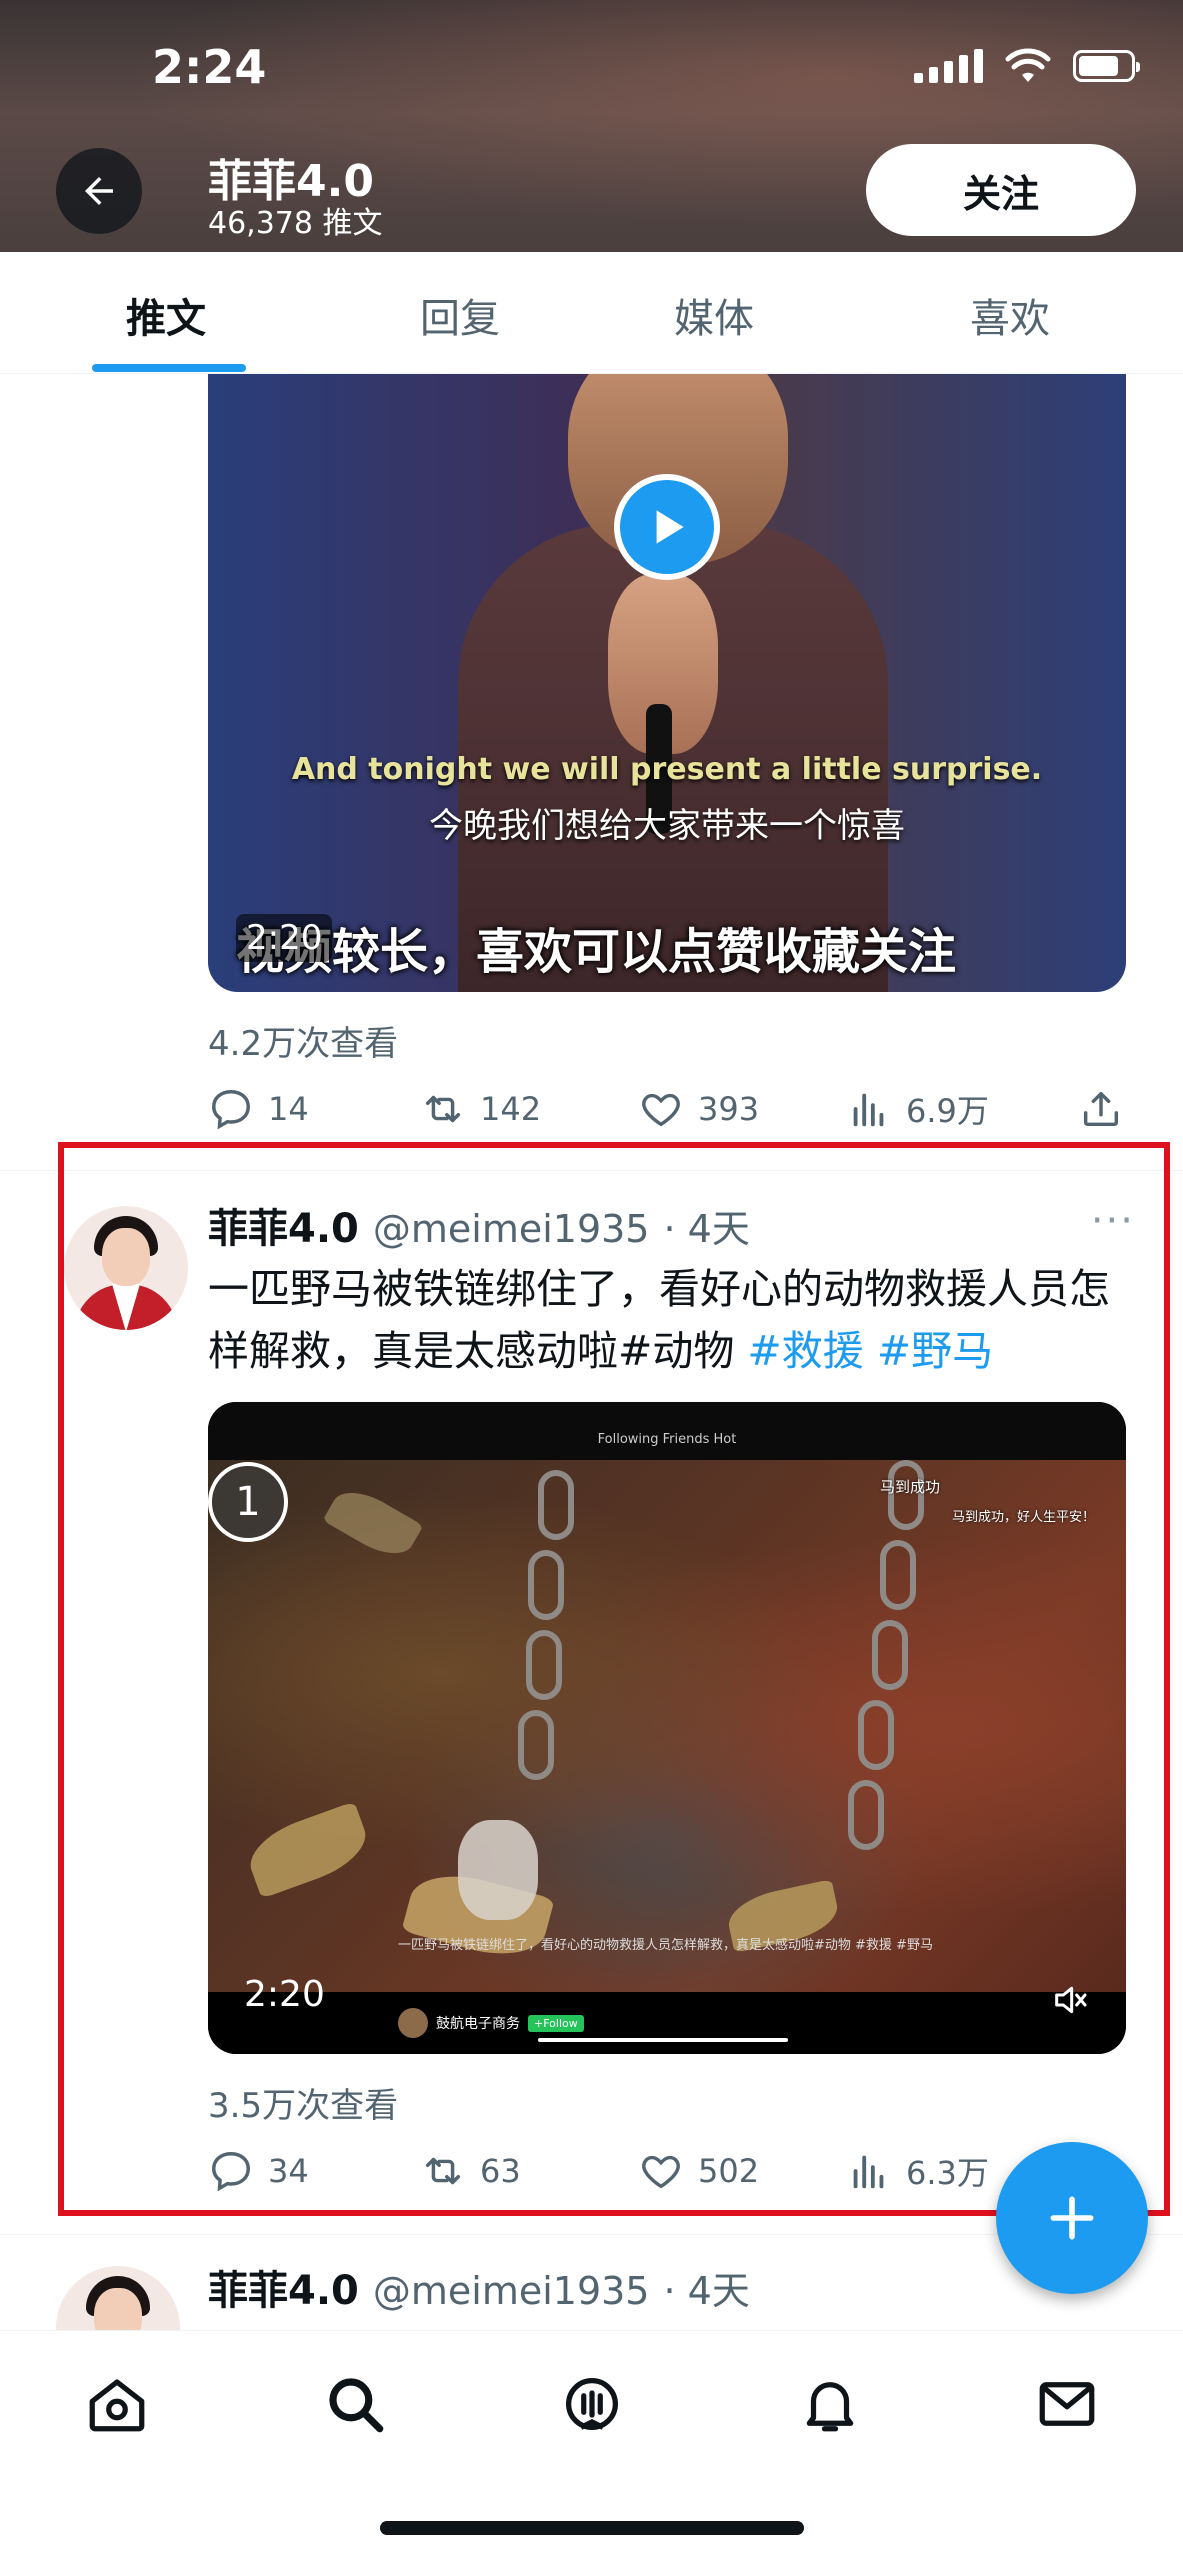 The height and width of the screenshot is (2560, 1183). I want to click on analytics-count: 6.3万, so click(947, 2173).